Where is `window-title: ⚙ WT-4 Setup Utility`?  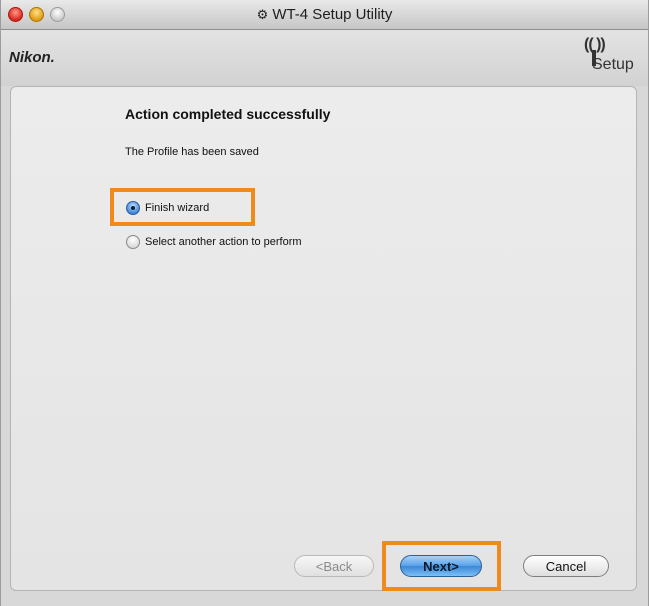 window-title: ⚙ WT-4 Setup Utility is located at coordinates (324, 14).